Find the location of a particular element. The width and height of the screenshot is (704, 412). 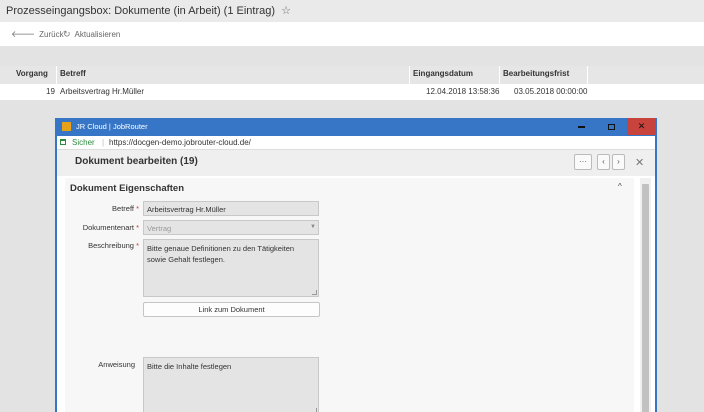

dokumentenart-label: Dokumentenart * is located at coordinates (107, 227).